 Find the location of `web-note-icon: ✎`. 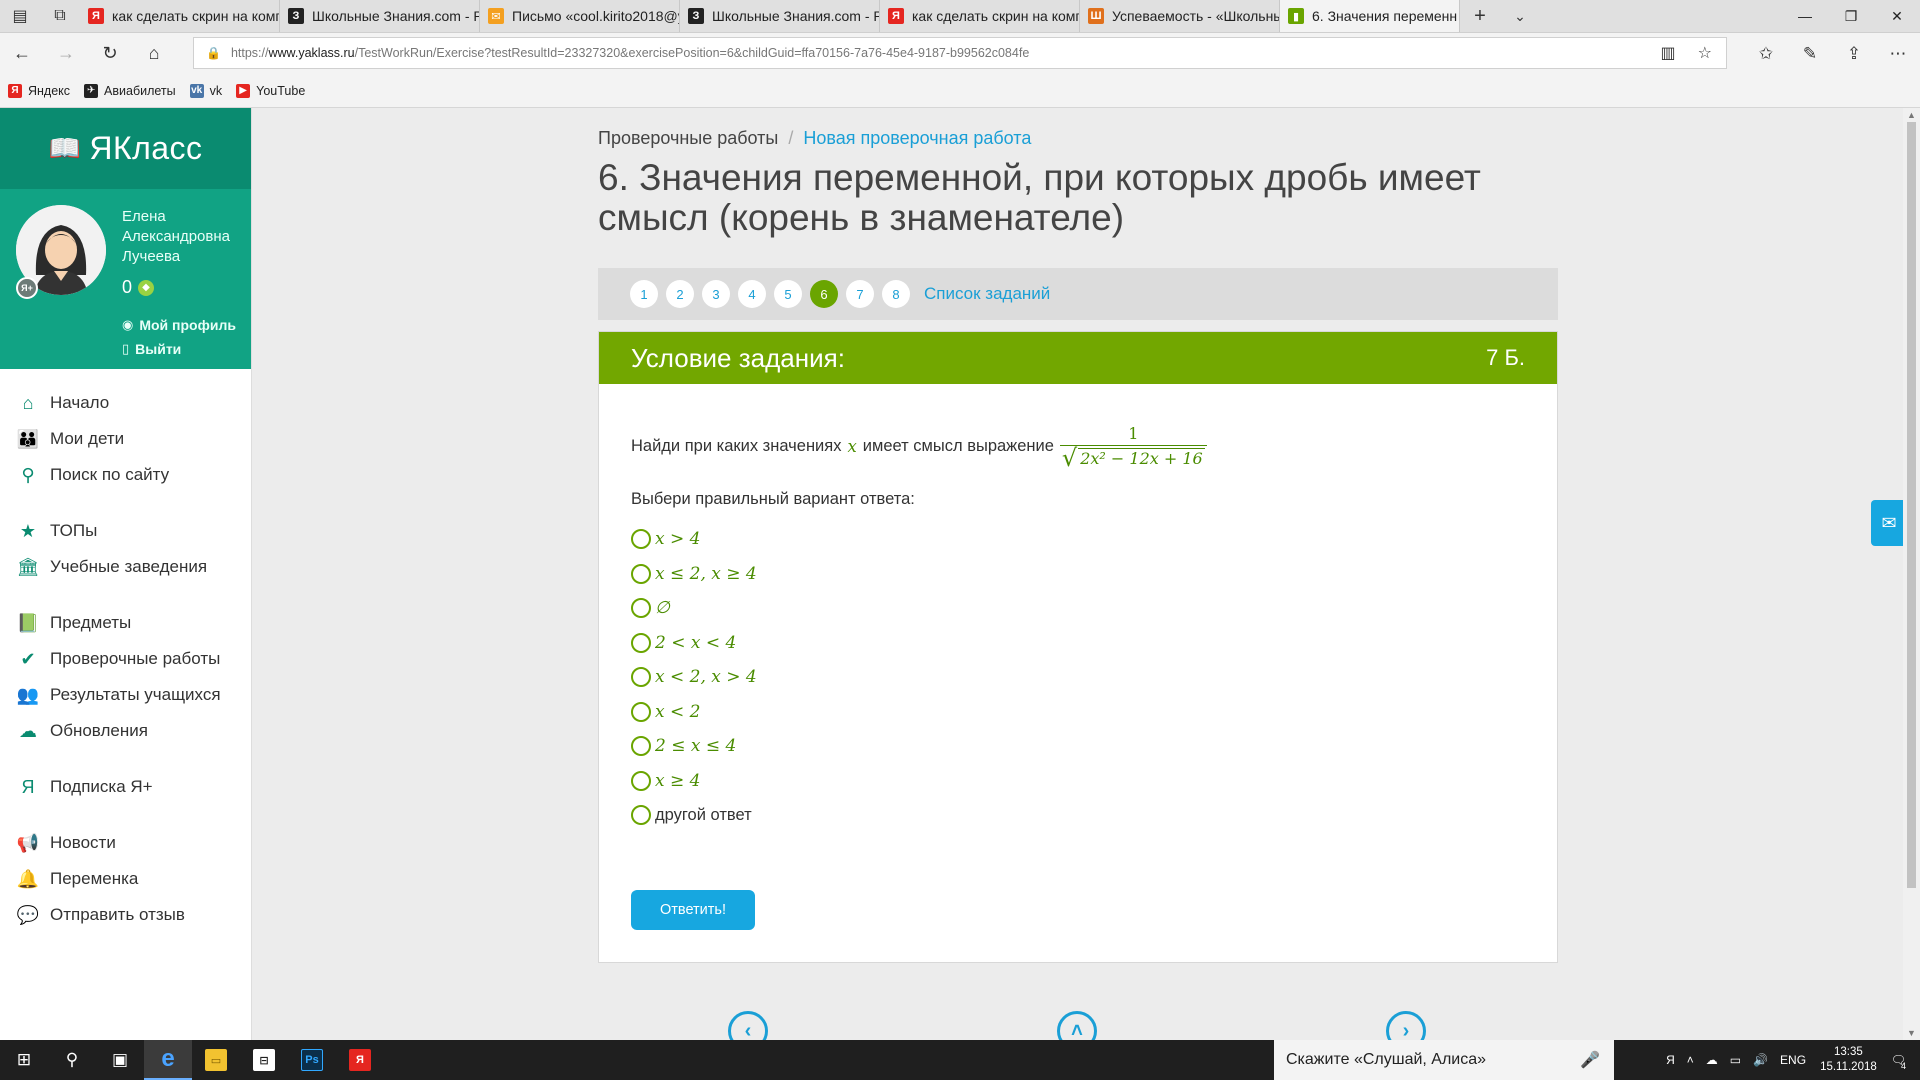

web-note-icon: ✎ is located at coordinates (1810, 54).